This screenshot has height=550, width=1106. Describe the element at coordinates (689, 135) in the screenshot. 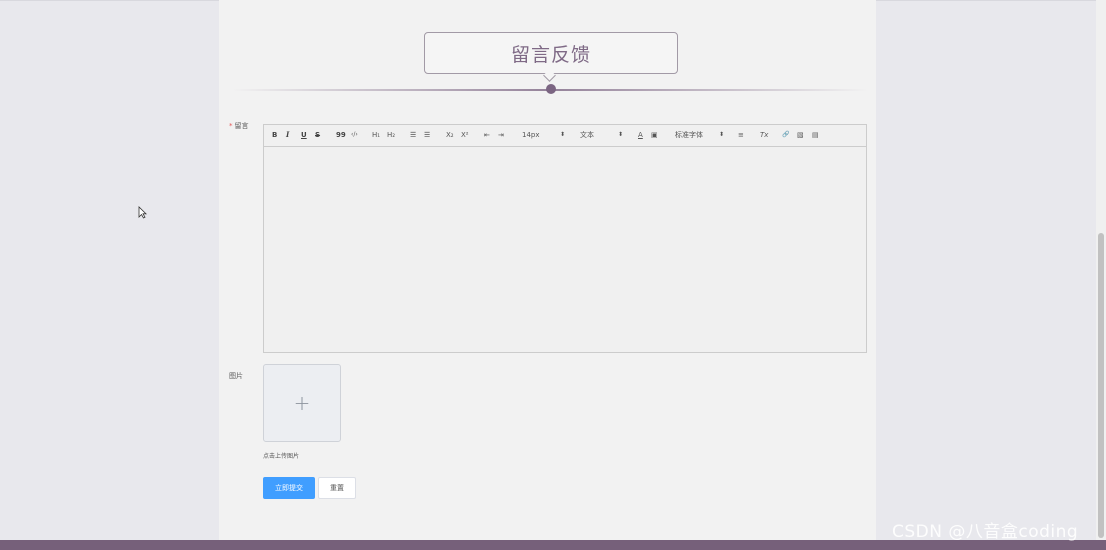

I see `font-family-select: 标准字体` at that location.